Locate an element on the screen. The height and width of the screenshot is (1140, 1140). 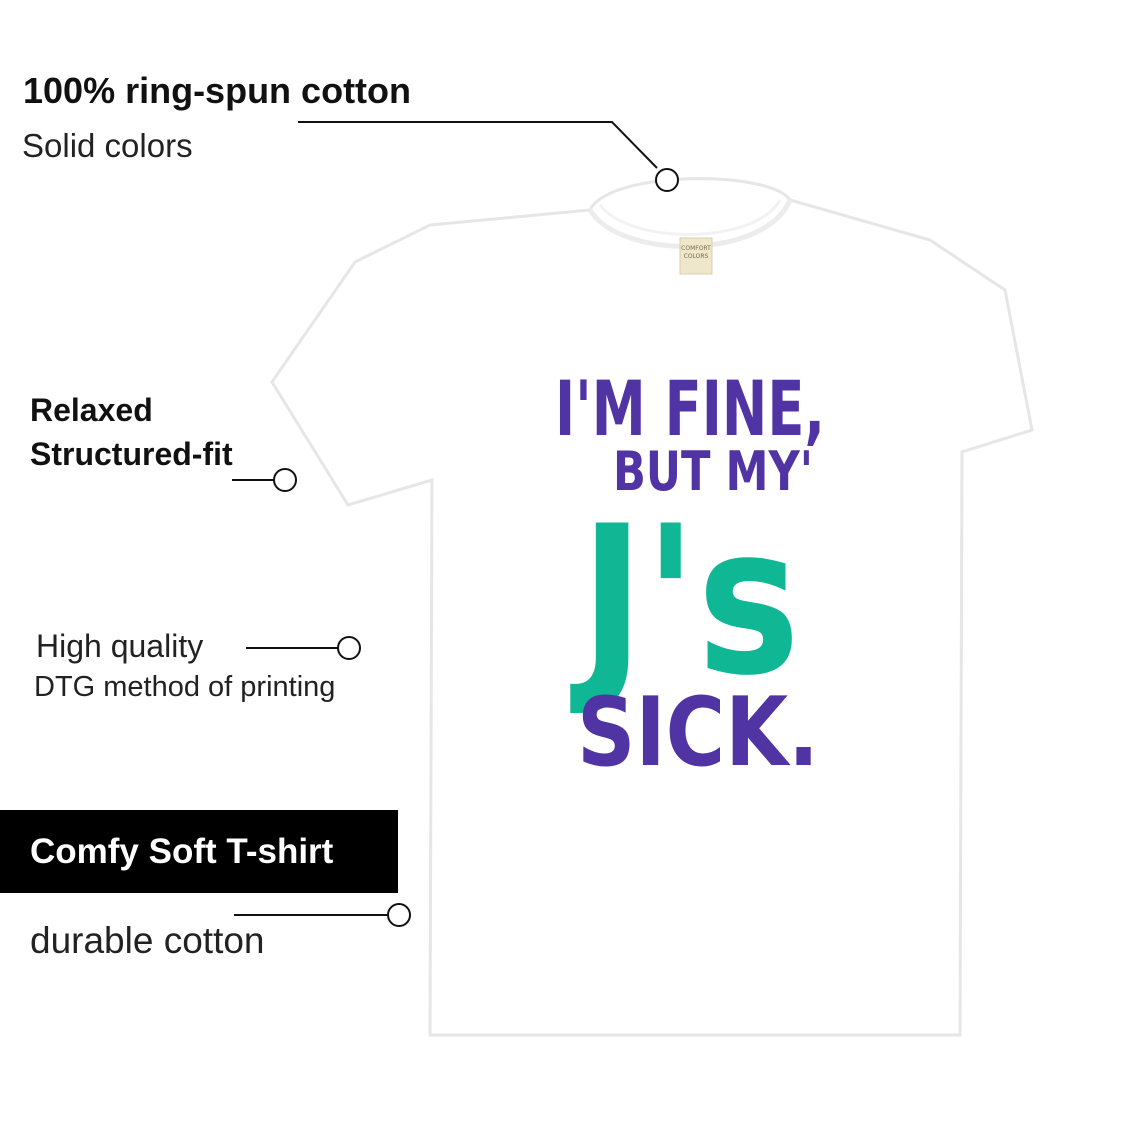
feature-cotton-subtitle: Solid colors is located at coordinates (107, 145).